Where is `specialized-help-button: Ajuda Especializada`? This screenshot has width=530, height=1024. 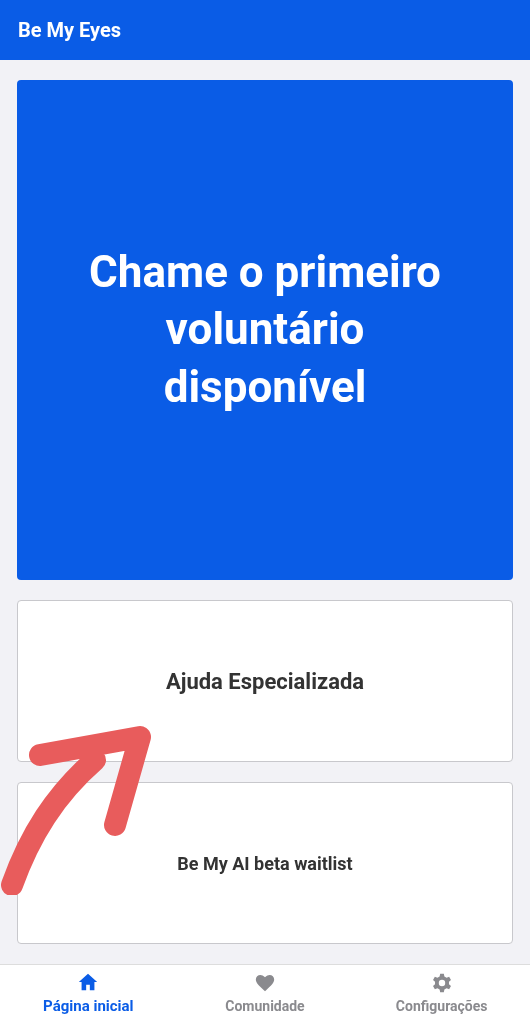
specialized-help-button: Ajuda Especializada is located at coordinates (265, 681).